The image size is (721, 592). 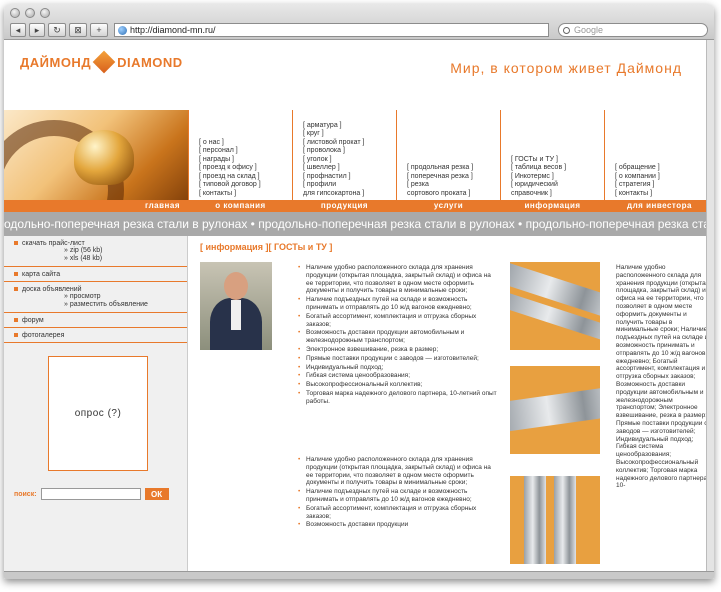 I want to click on nav-link: [ листовой прокат ], so click(x=333, y=143).